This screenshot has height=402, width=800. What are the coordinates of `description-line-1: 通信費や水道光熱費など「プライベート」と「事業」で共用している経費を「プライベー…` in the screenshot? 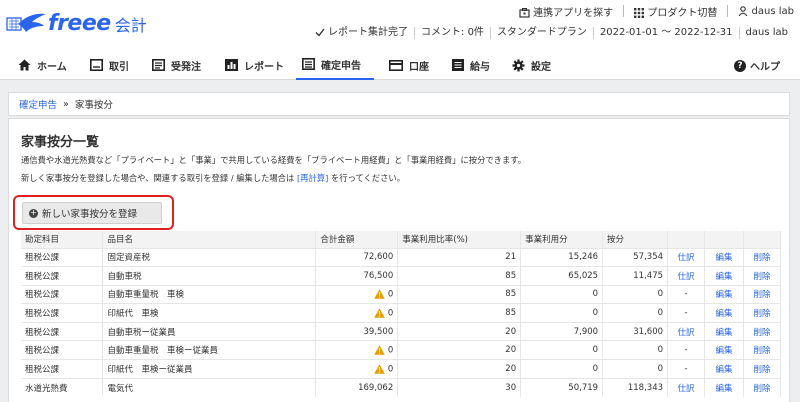 It's located at (274, 160).